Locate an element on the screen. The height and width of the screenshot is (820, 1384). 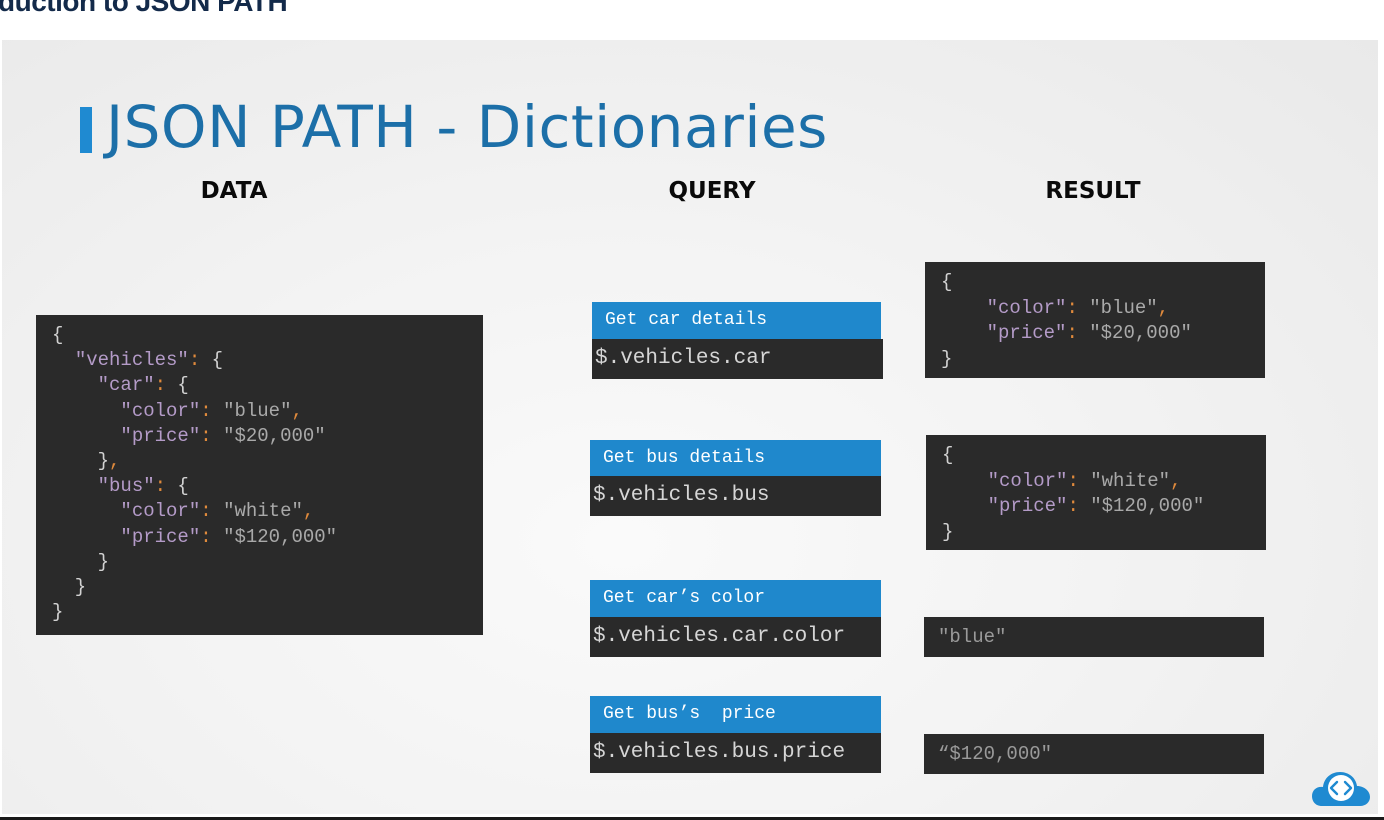
code-value-car-price: "$20,000" is located at coordinates (274, 435).